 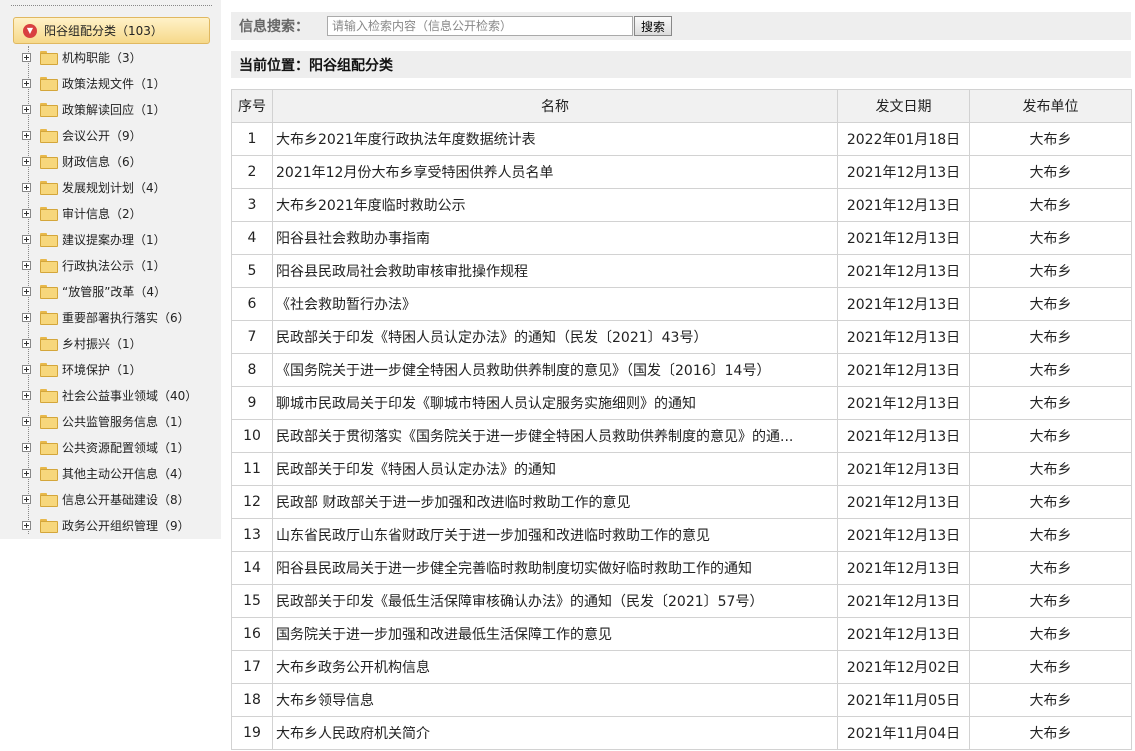 I want to click on header-publisher: 发布单位, so click(x=1050, y=106).